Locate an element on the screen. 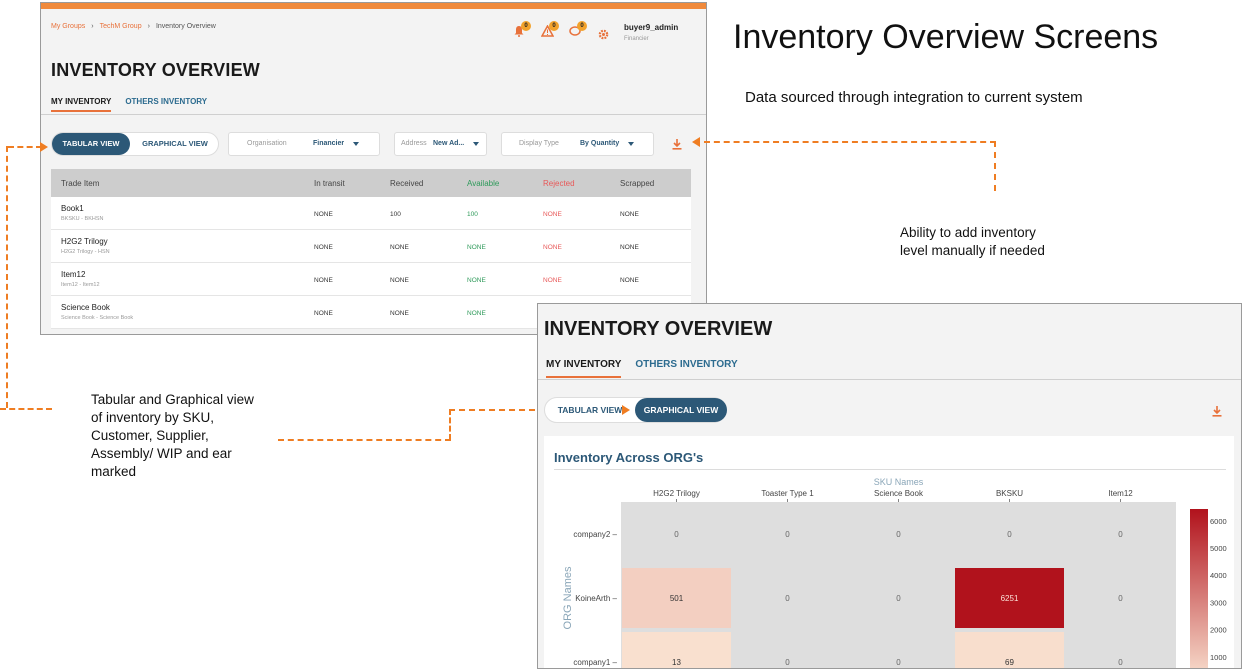  x-tick-label: Toaster Type 1 is located at coordinates (787, 493).